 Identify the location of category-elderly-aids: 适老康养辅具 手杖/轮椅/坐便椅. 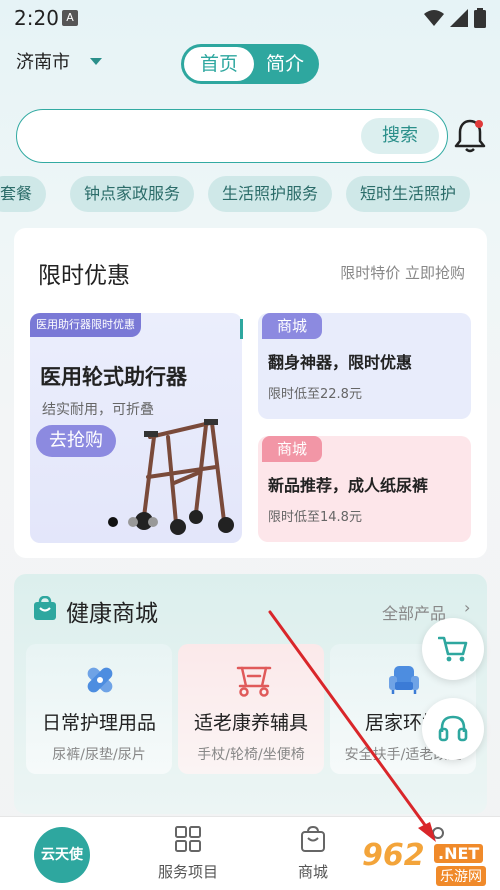
(251, 709).